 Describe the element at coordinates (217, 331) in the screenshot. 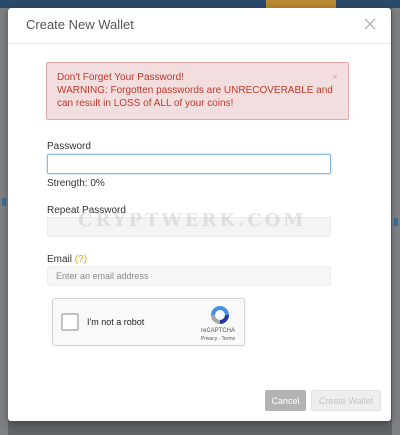

I see `recaptcha-brand: reCAPTCHA` at that location.